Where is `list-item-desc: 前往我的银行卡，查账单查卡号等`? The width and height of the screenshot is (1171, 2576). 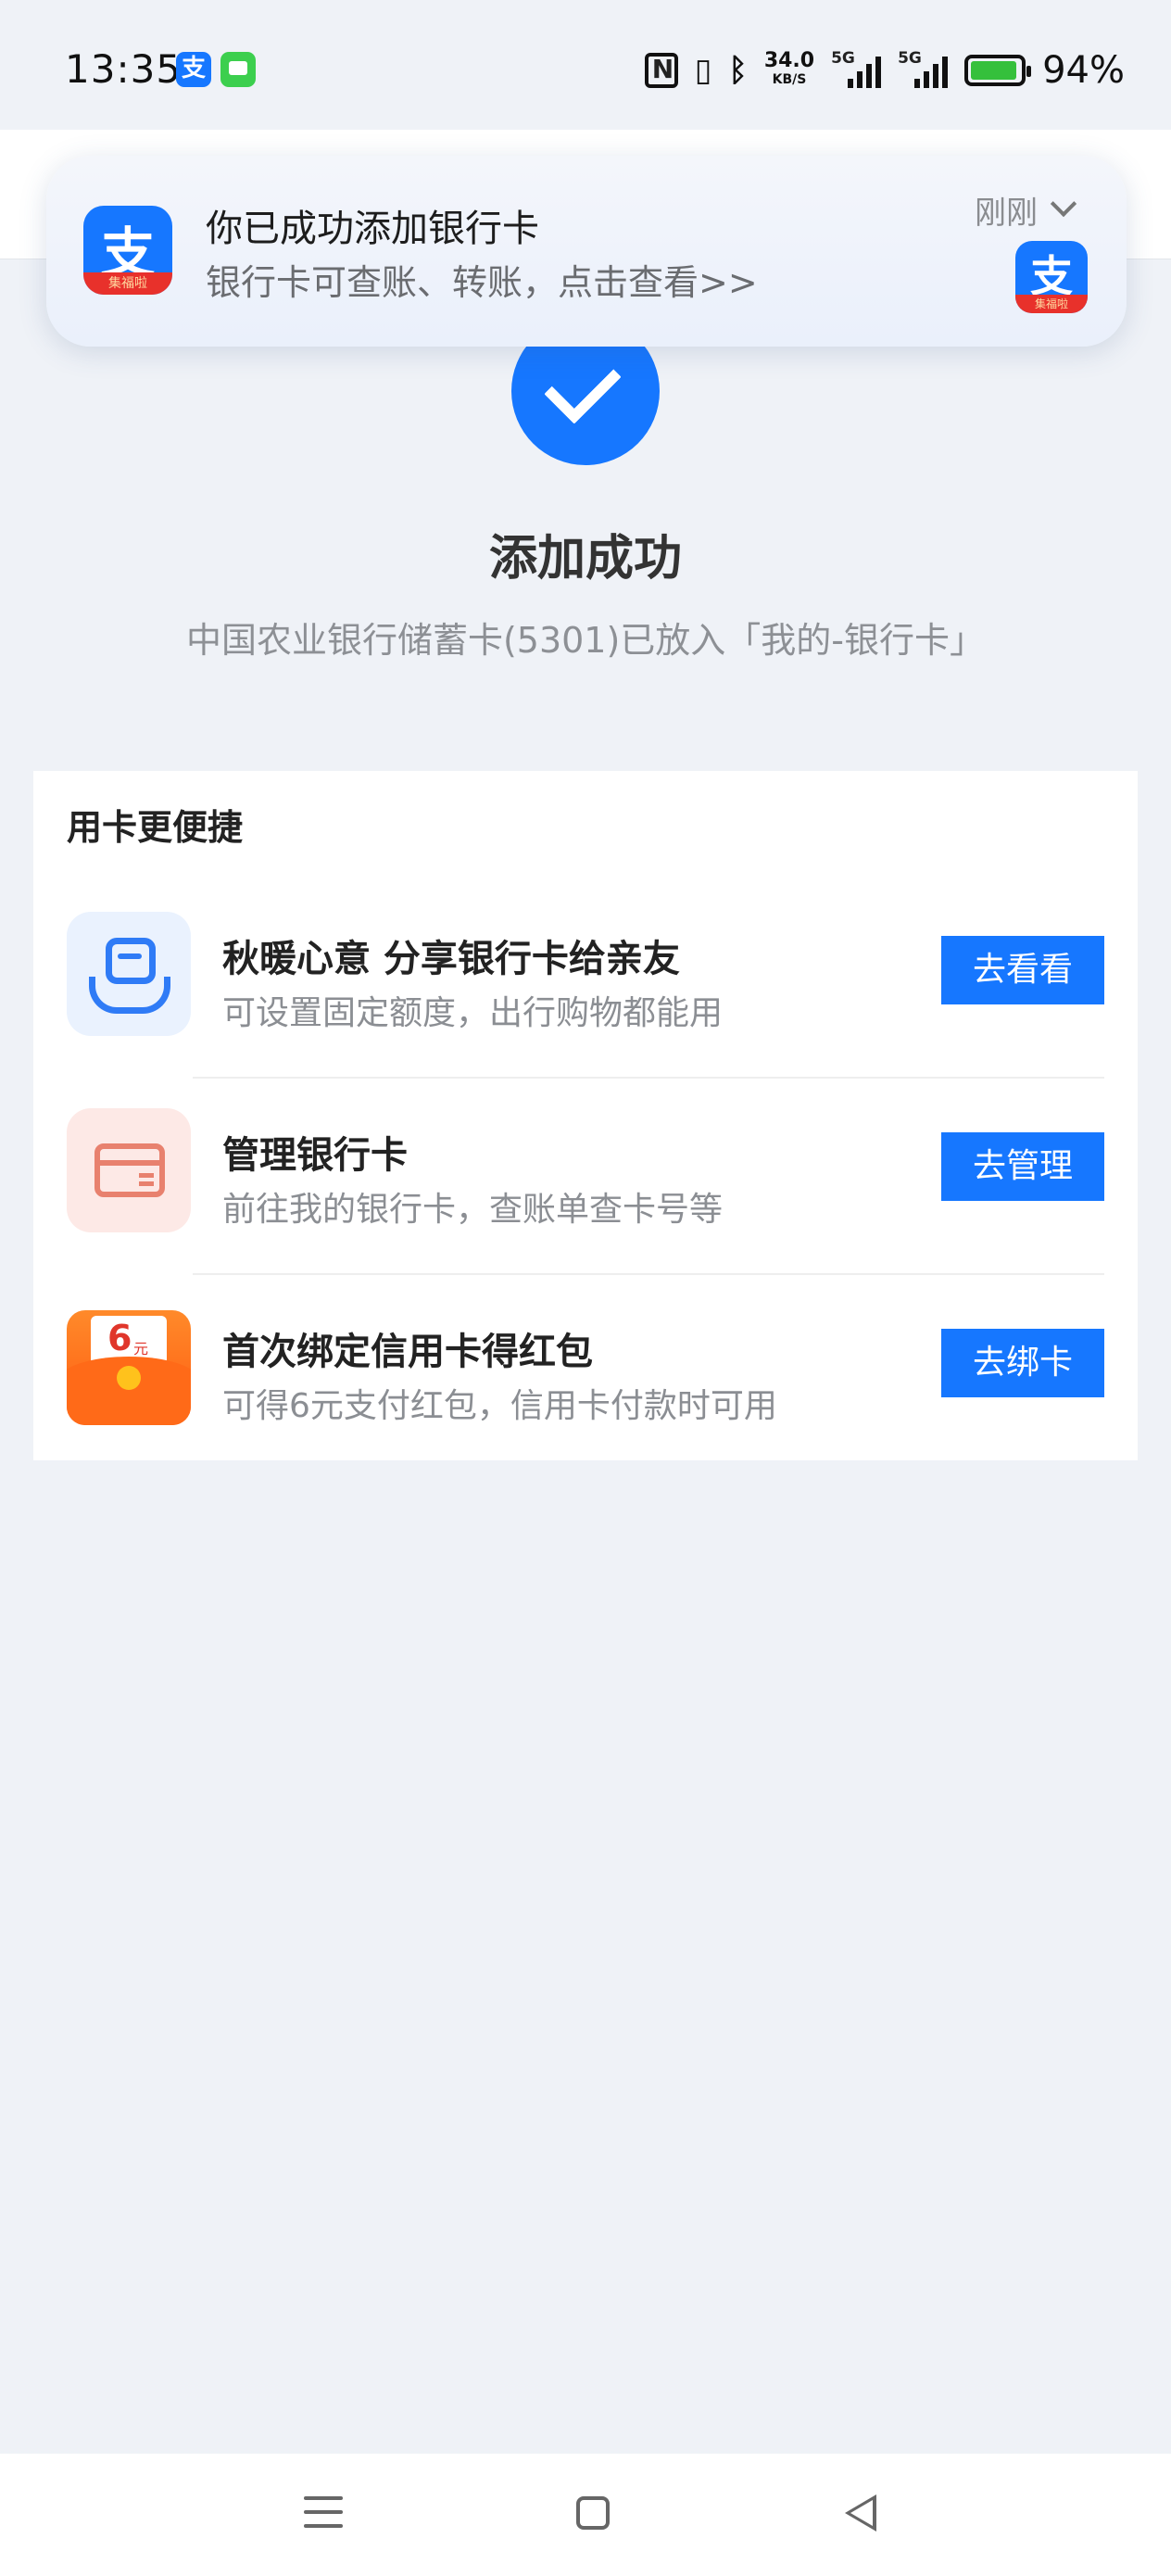
list-item-desc: 前往我的银行卡，查账单查卡号等 is located at coordinates (473, 1210).